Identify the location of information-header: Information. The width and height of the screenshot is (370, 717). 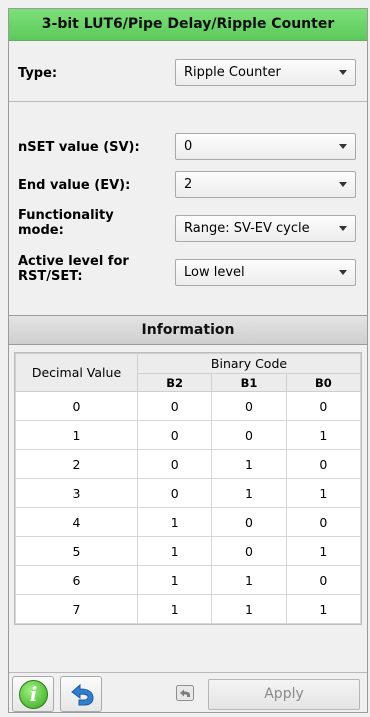
(188, 330).